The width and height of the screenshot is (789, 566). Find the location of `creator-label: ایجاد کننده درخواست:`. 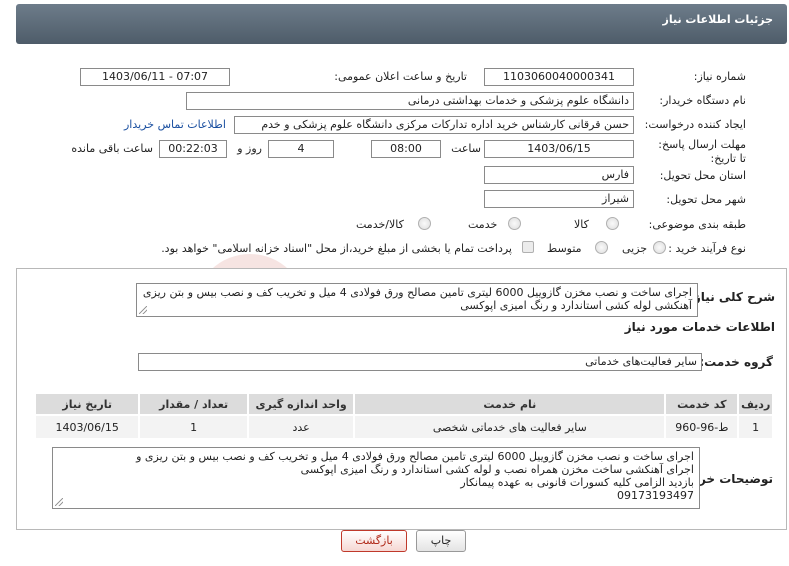

creator-label: ایجاد کننده درخواست: is located at coordinates (695, 124).